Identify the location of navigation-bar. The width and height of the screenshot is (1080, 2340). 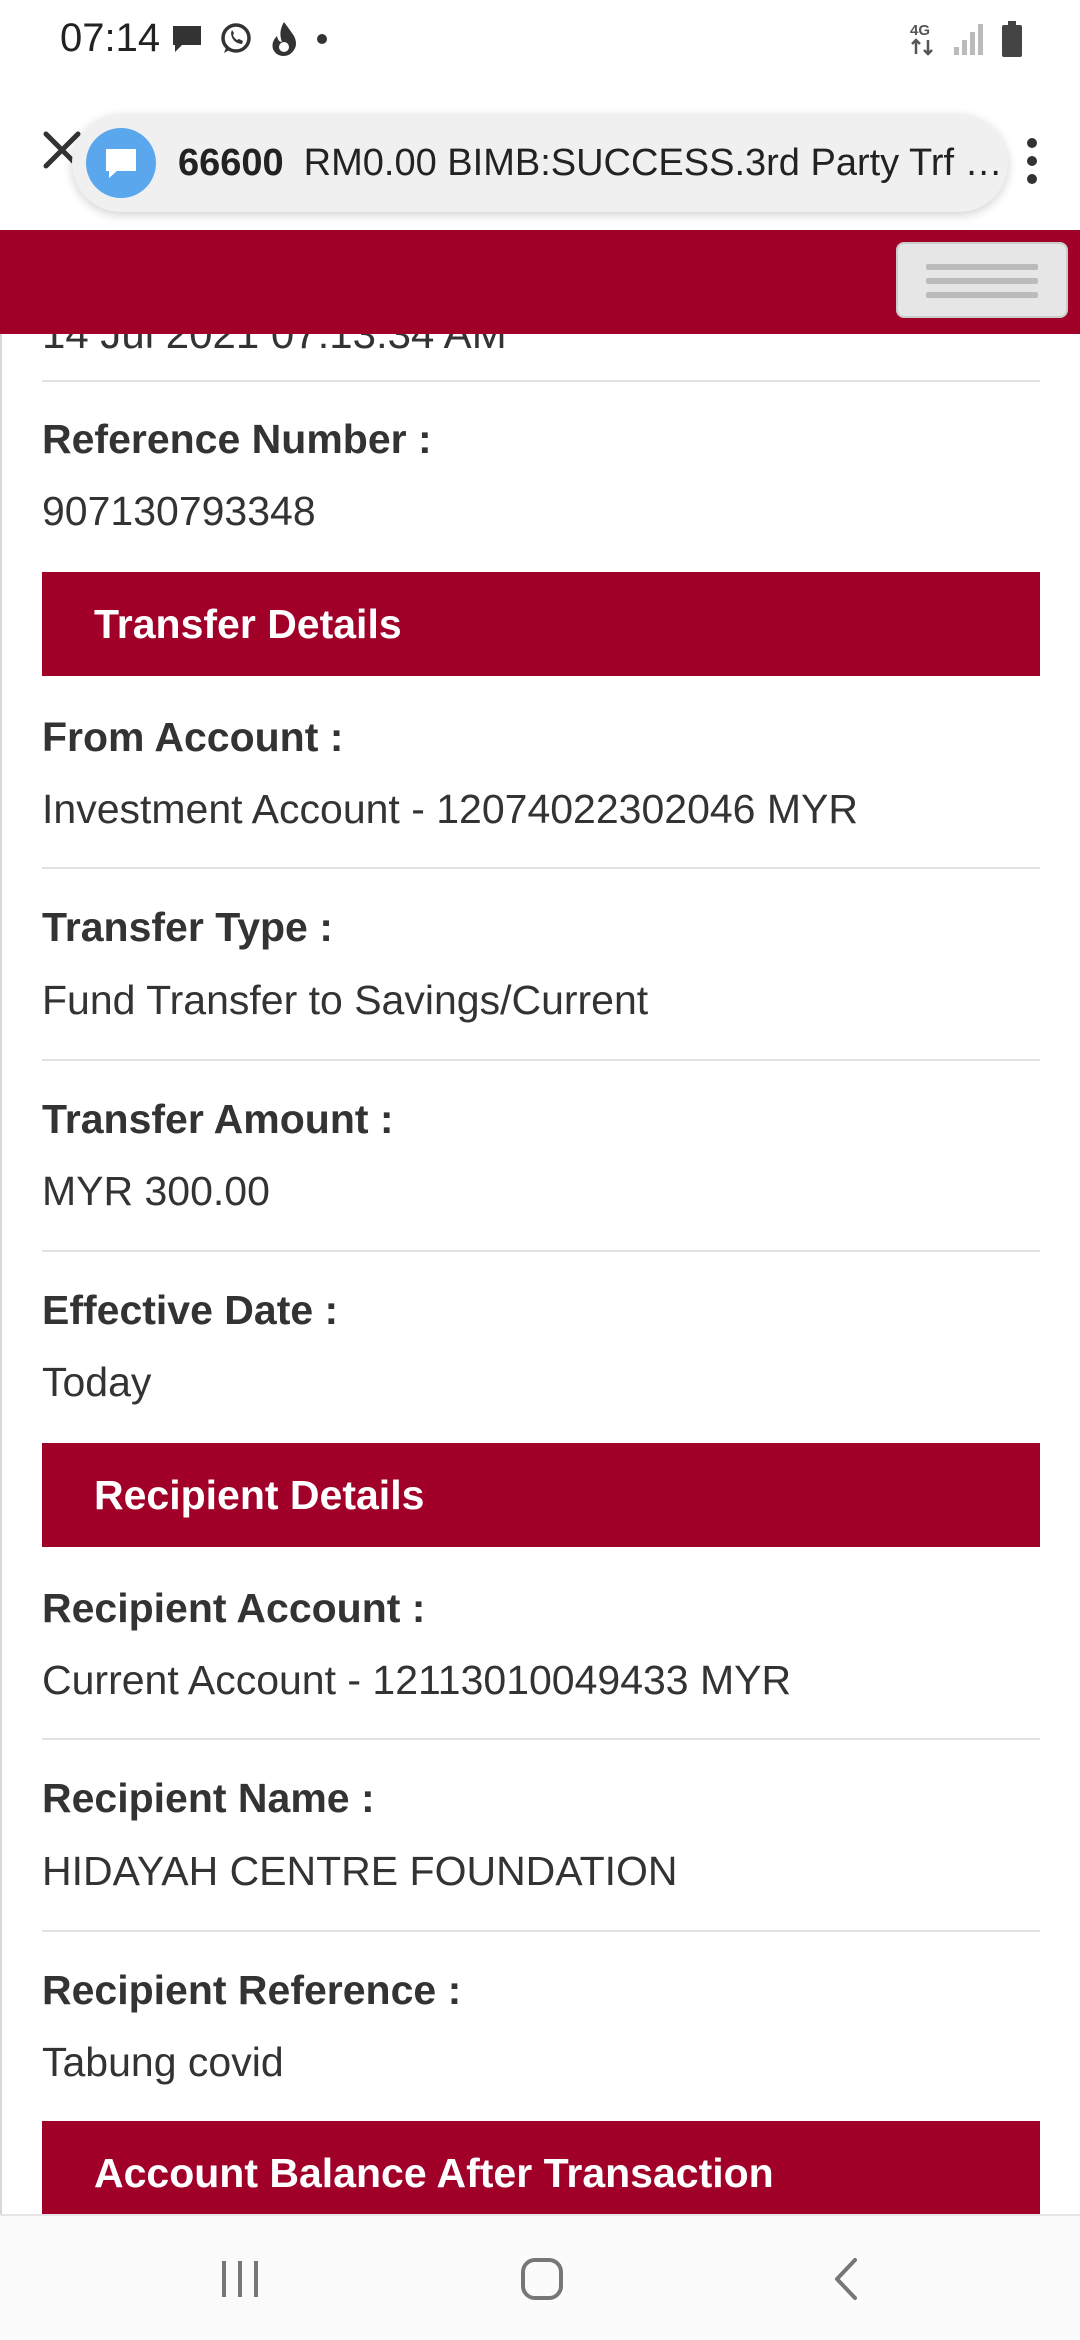
(540, 2277).